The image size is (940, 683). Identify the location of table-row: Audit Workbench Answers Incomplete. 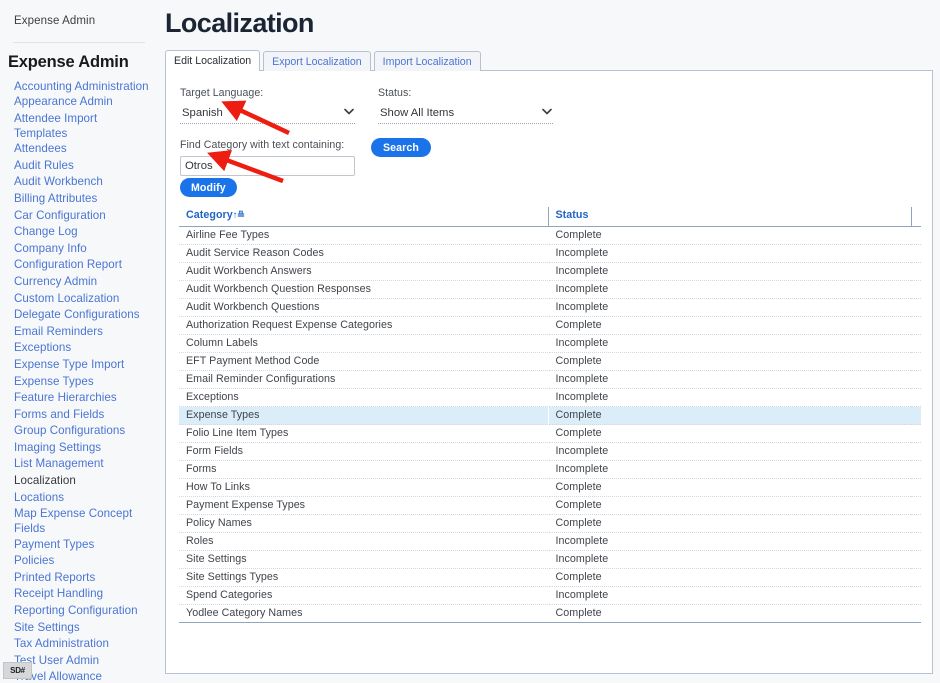
(550, 271).